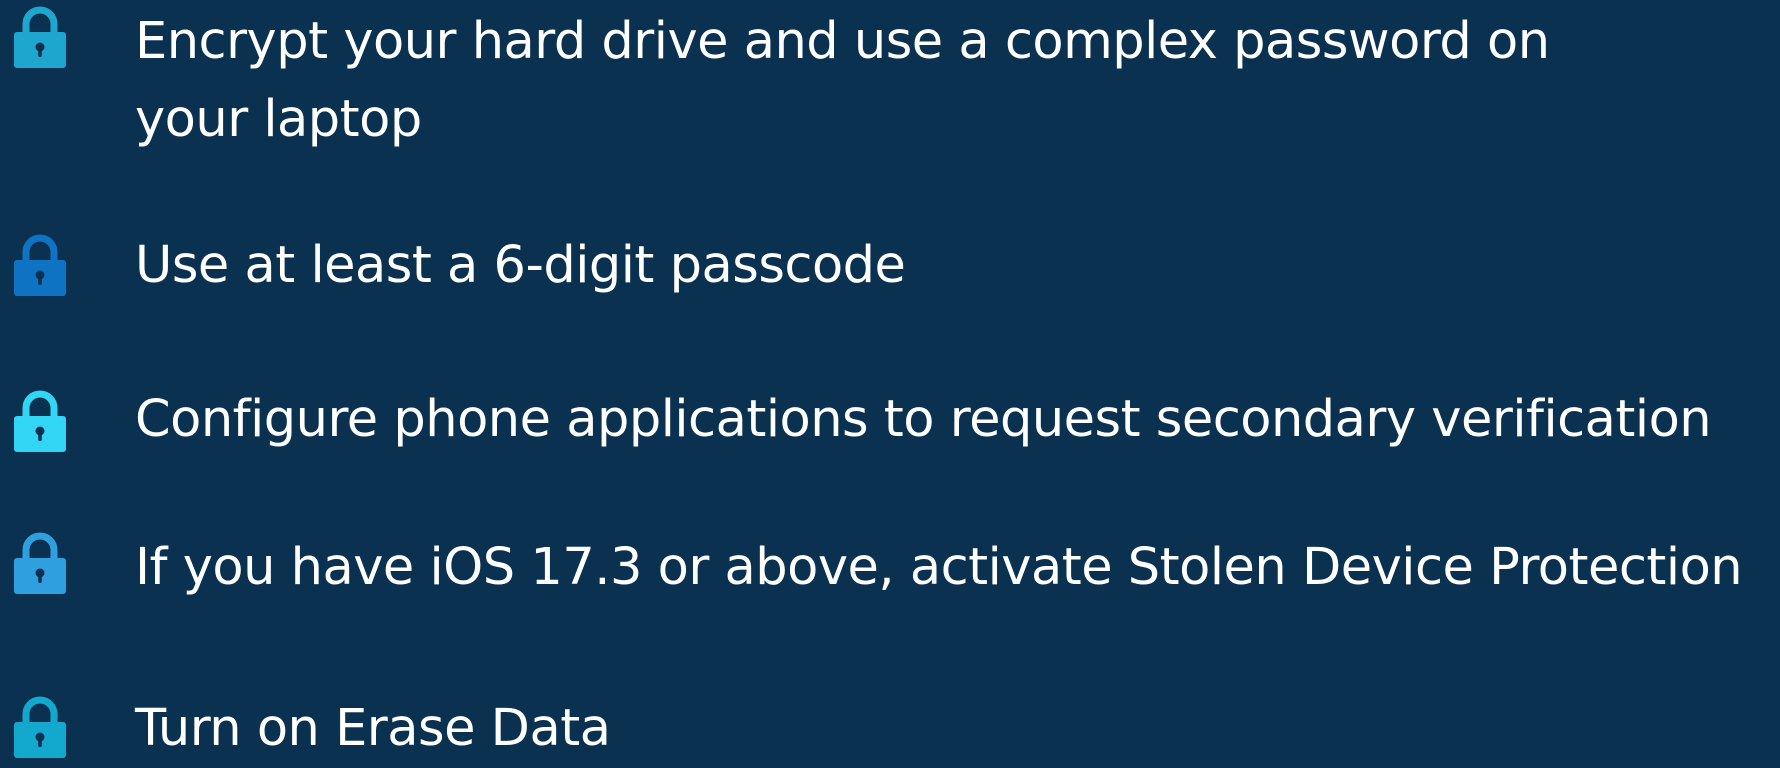 This screenshot has height=768, width=1780. Describe the element at coordinates (373, 728) in the screenshot. I see `bullet-text: Turn on Erase Data` at that location.